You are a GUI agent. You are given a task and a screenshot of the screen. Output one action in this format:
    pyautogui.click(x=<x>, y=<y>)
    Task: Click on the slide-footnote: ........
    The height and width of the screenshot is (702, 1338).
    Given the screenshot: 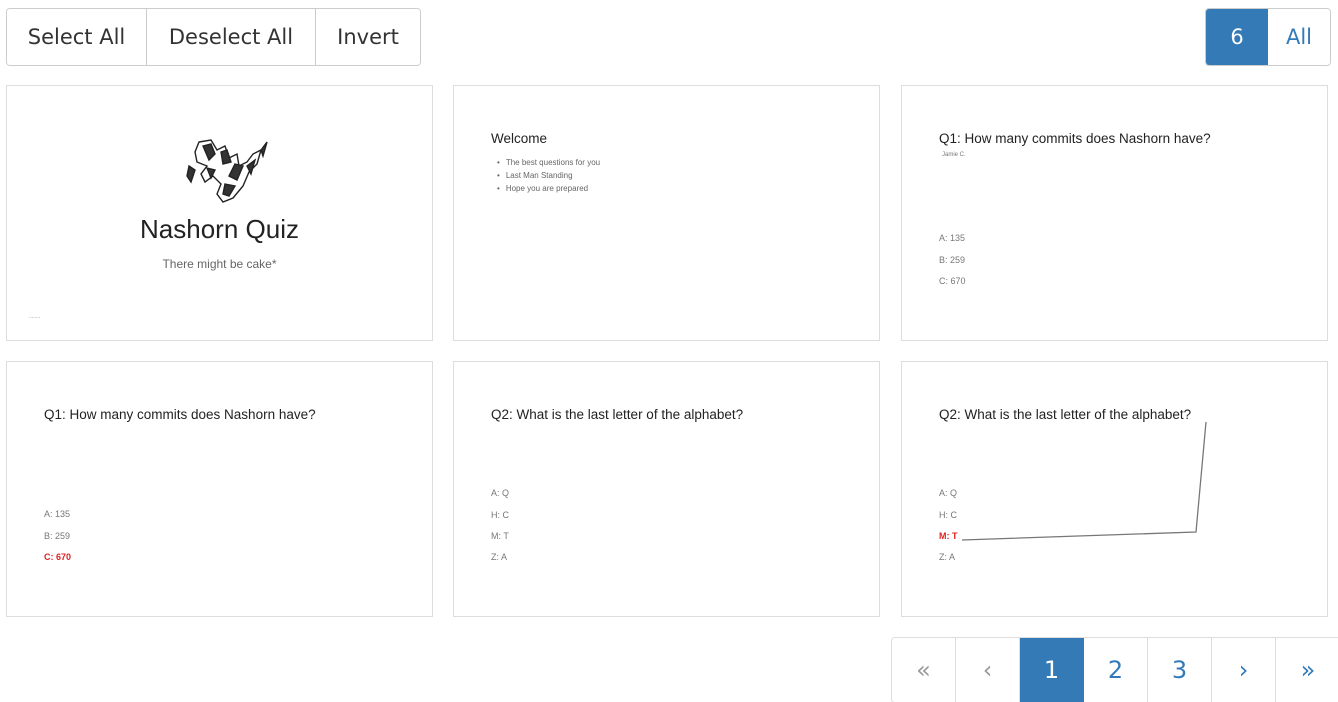 What is the action you would take?
    pyautogui.click(x=35, y=317)
    